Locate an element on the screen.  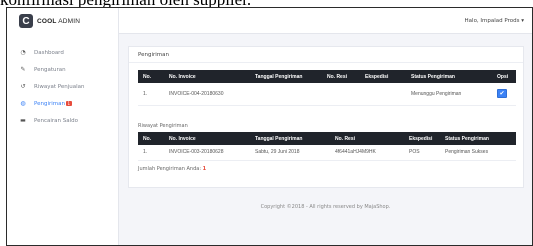
brand-name-rest: ADMIN is located at coordinates (69, 21).